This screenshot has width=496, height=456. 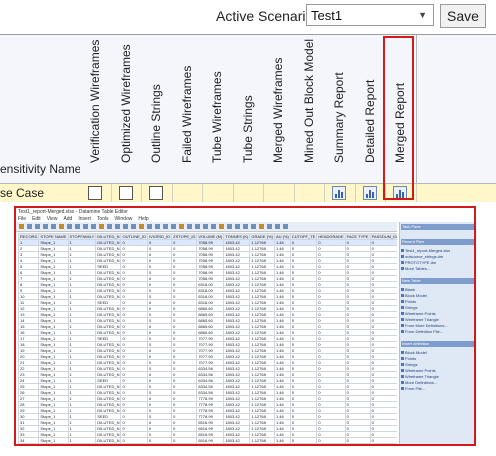 What do you see at coordinates (437, 242) in the screenshot?
I see `task-pane-section-header: Recent Files` at bounding box center [437, 242].